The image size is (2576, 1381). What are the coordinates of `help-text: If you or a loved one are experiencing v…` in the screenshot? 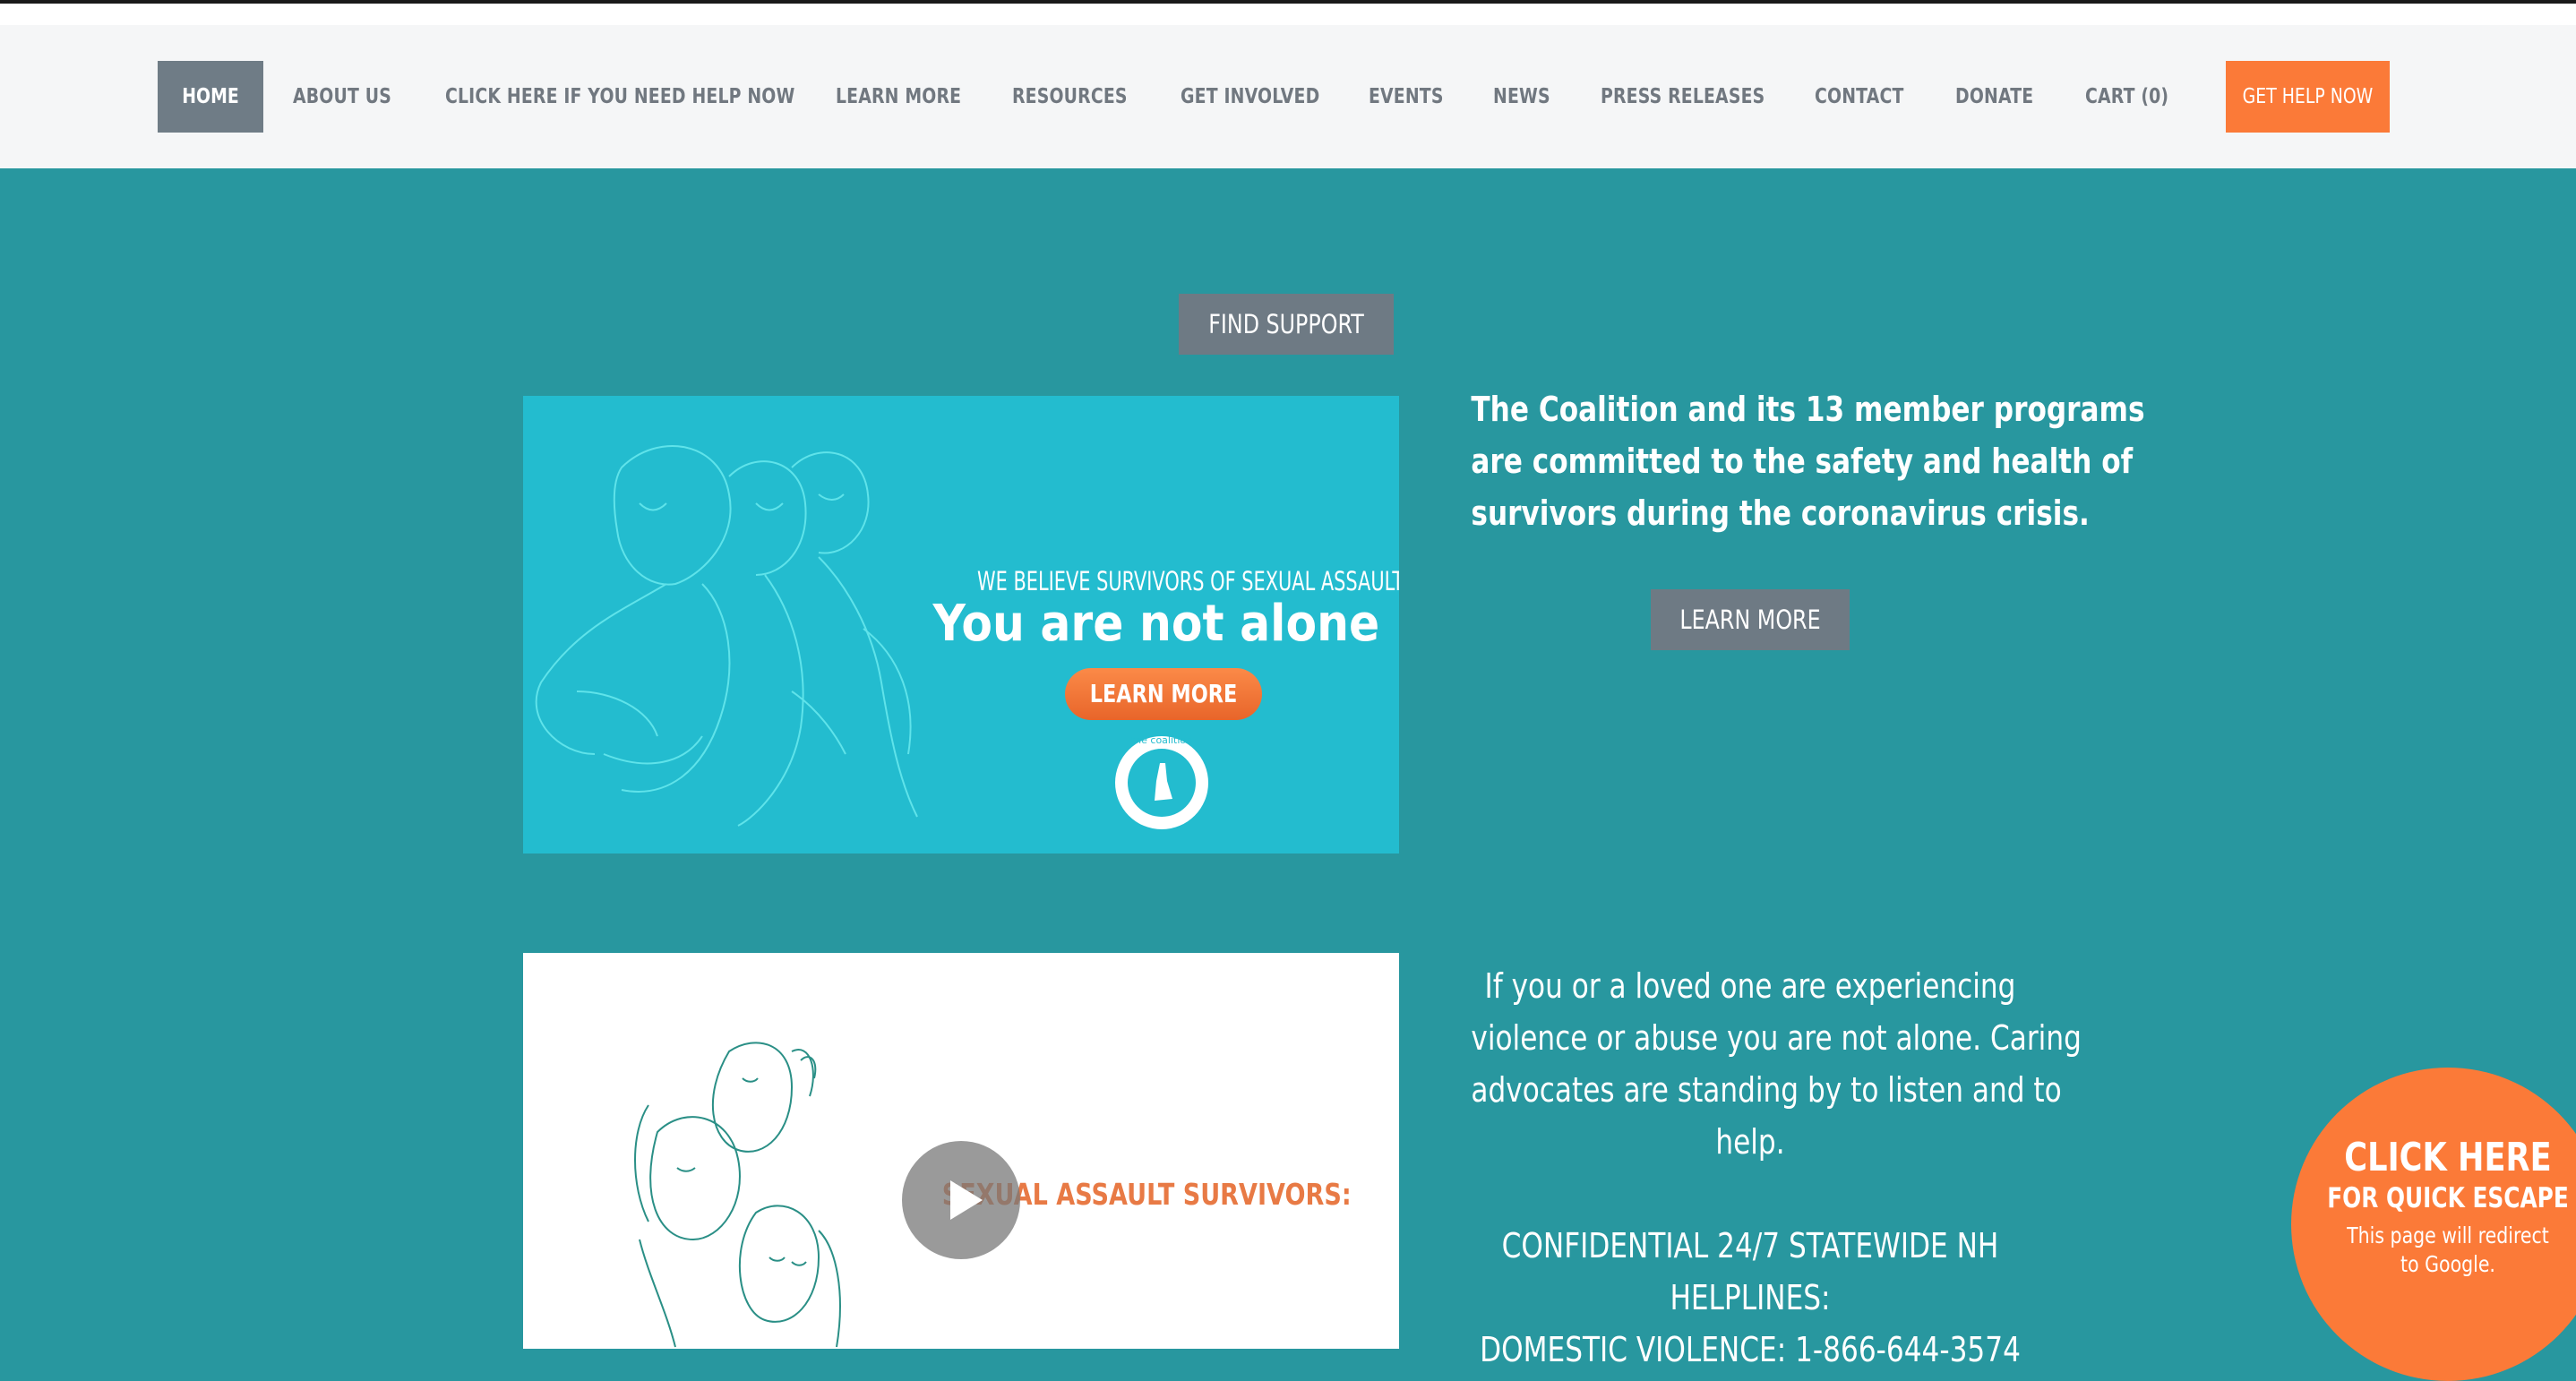 It's located at (1750, 1168).